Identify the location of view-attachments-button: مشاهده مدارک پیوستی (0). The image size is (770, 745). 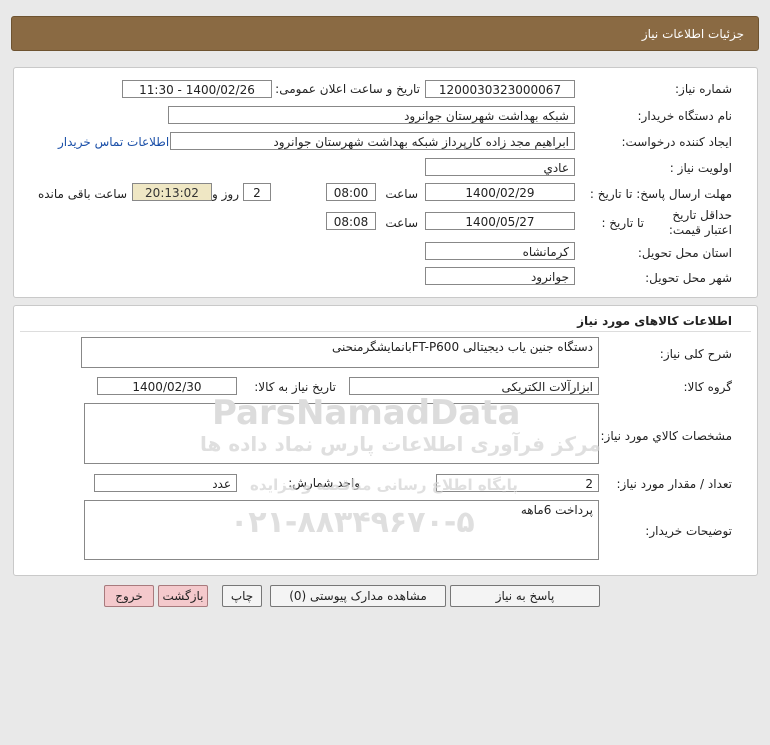
(358, 596).